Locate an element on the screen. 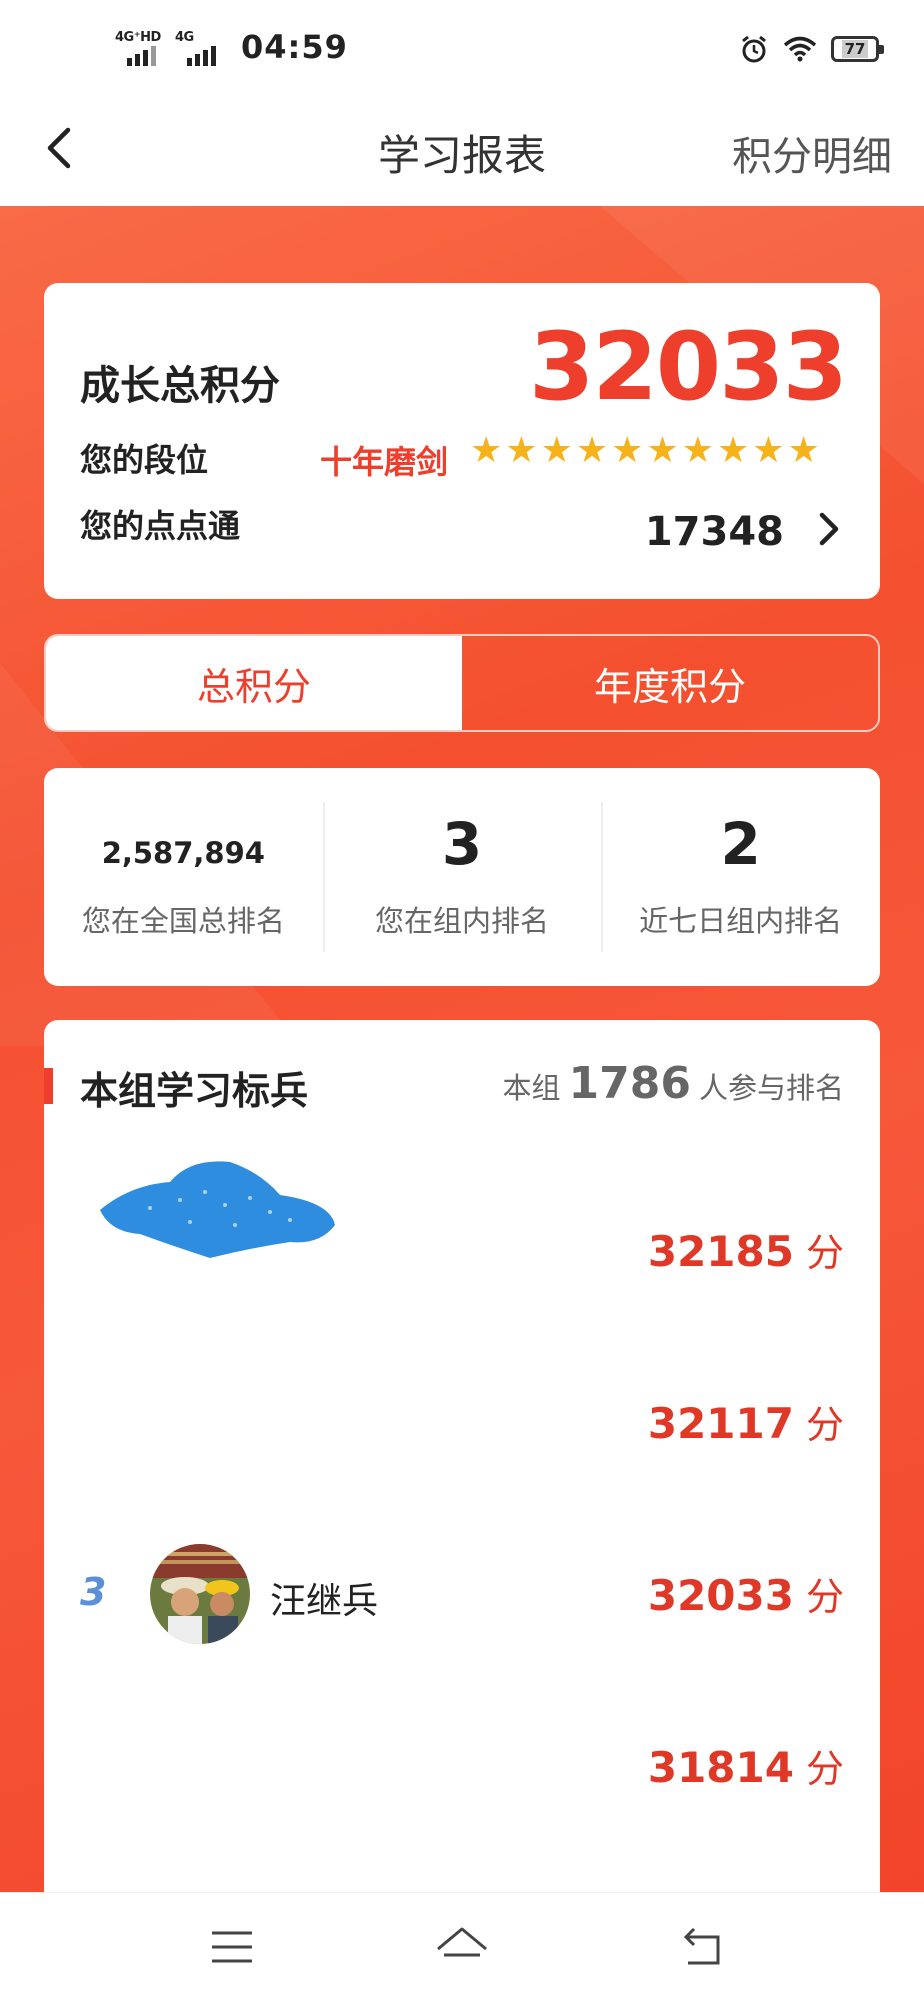 The height and width of the screenshot is (2001, 924). stat-group-rank: 3 您在组内排名 is located at coordinates (462, 877).